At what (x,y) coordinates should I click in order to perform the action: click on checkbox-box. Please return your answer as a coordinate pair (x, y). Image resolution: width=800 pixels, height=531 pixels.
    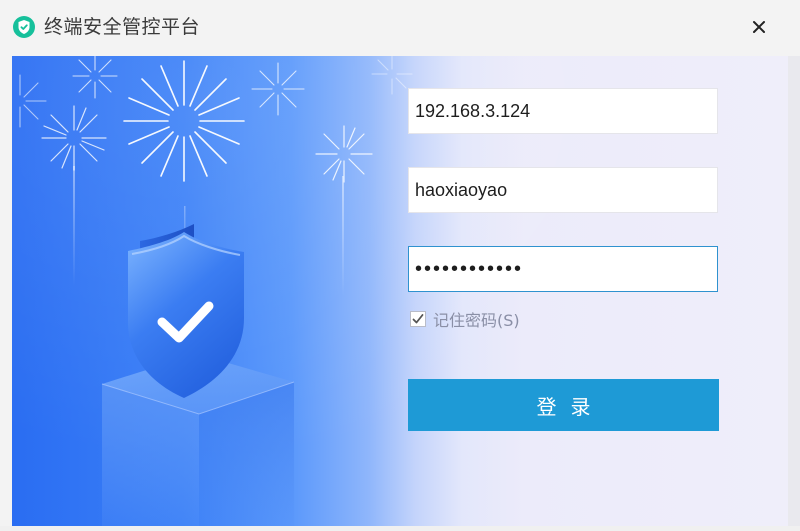
    Looking at the image, I should click on (418, 319).